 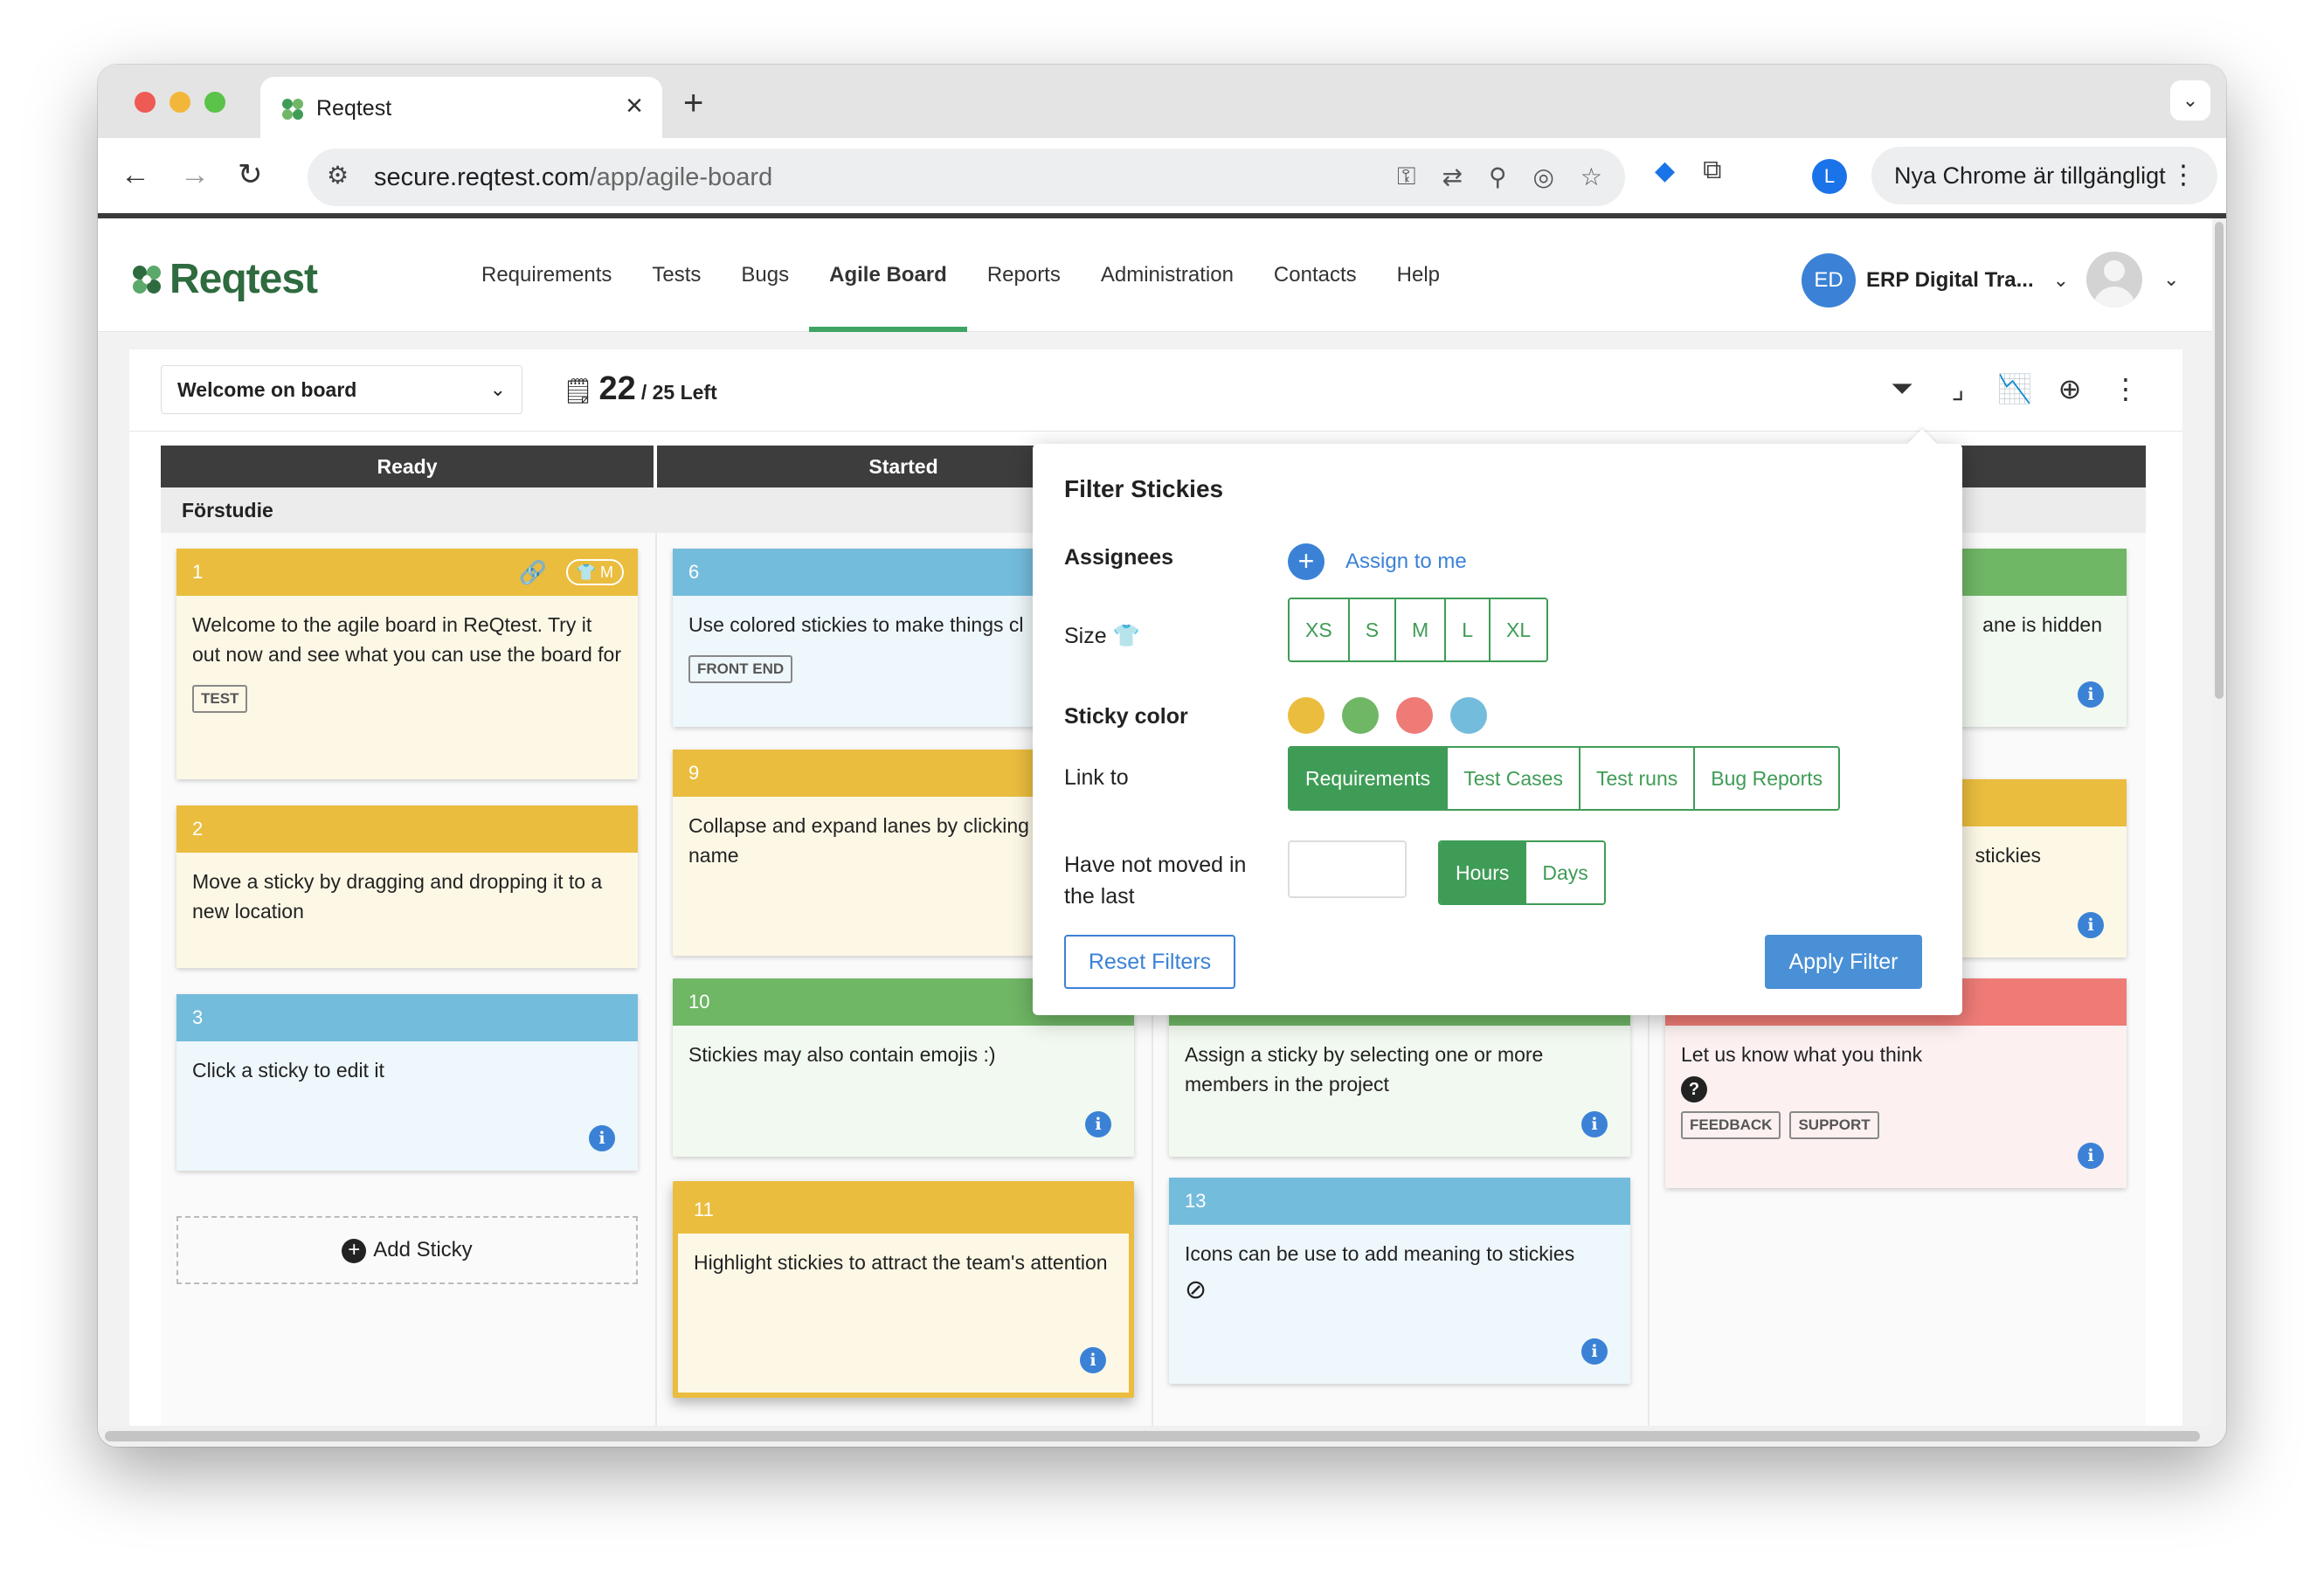 What do you see at coordinates (1514, 779) in the screenshot?
I see `link-test-cases-button: Test Cases` at bounding box center [1514, 779].